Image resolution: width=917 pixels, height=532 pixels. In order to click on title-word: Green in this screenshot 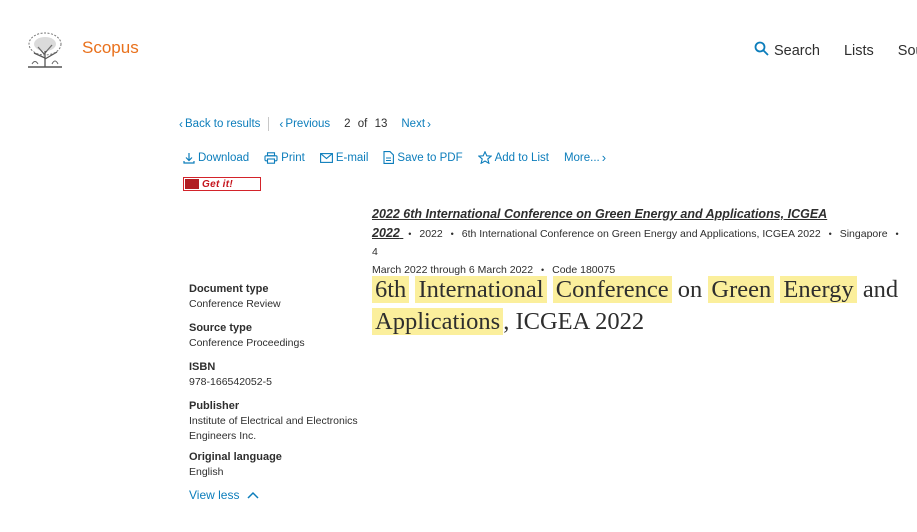, I will do `click(741, 289)`.